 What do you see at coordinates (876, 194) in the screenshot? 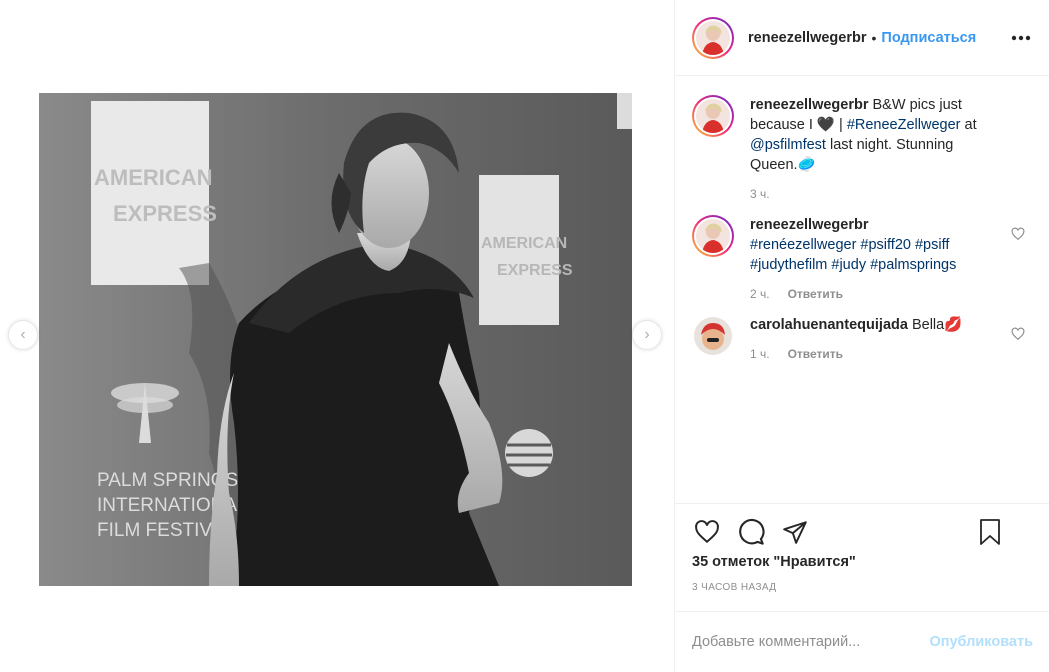
I see `caption-meta: 3 ч.` at bounding box center [876, 194].